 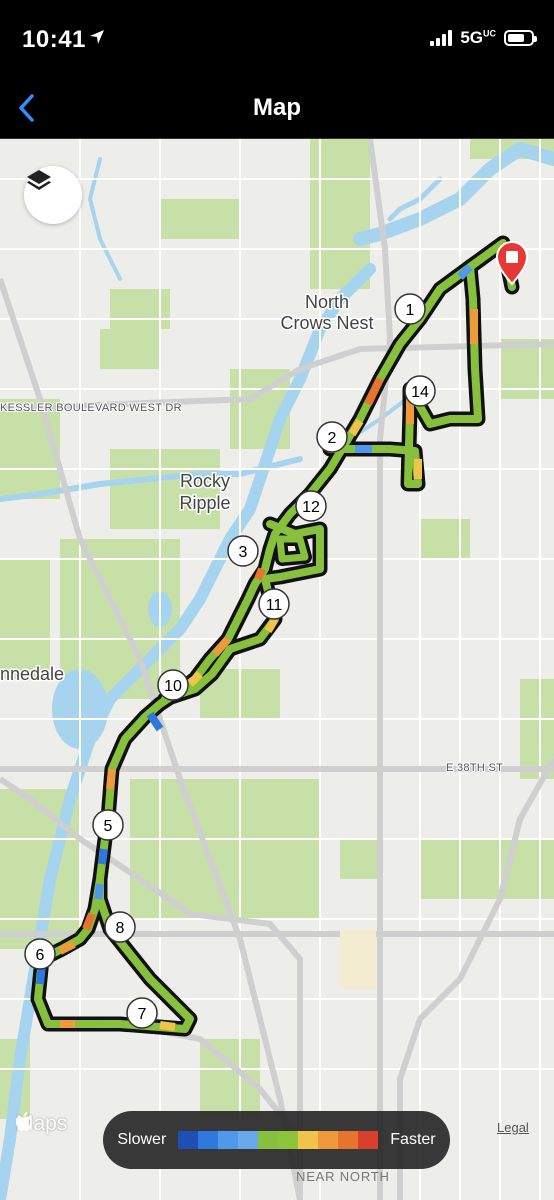 What do you see at coordinates (23, 1121) in the screenshot?
I see `apple-icon` at bounding box center [23, 1121].